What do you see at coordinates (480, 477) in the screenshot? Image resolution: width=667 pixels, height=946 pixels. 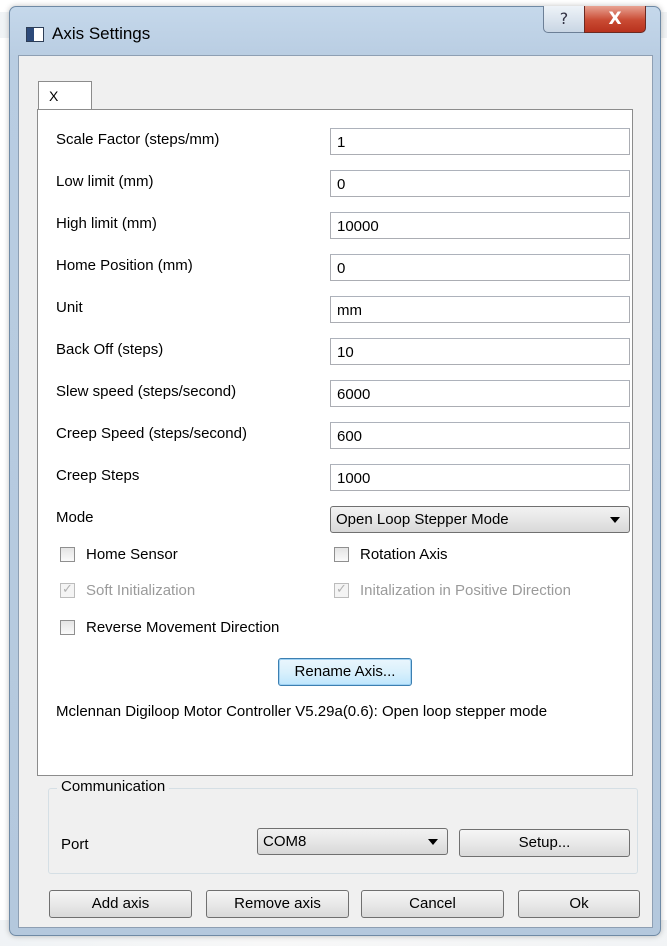 I see `creep-steps-input: 1000` at bounding box center [480, 477].